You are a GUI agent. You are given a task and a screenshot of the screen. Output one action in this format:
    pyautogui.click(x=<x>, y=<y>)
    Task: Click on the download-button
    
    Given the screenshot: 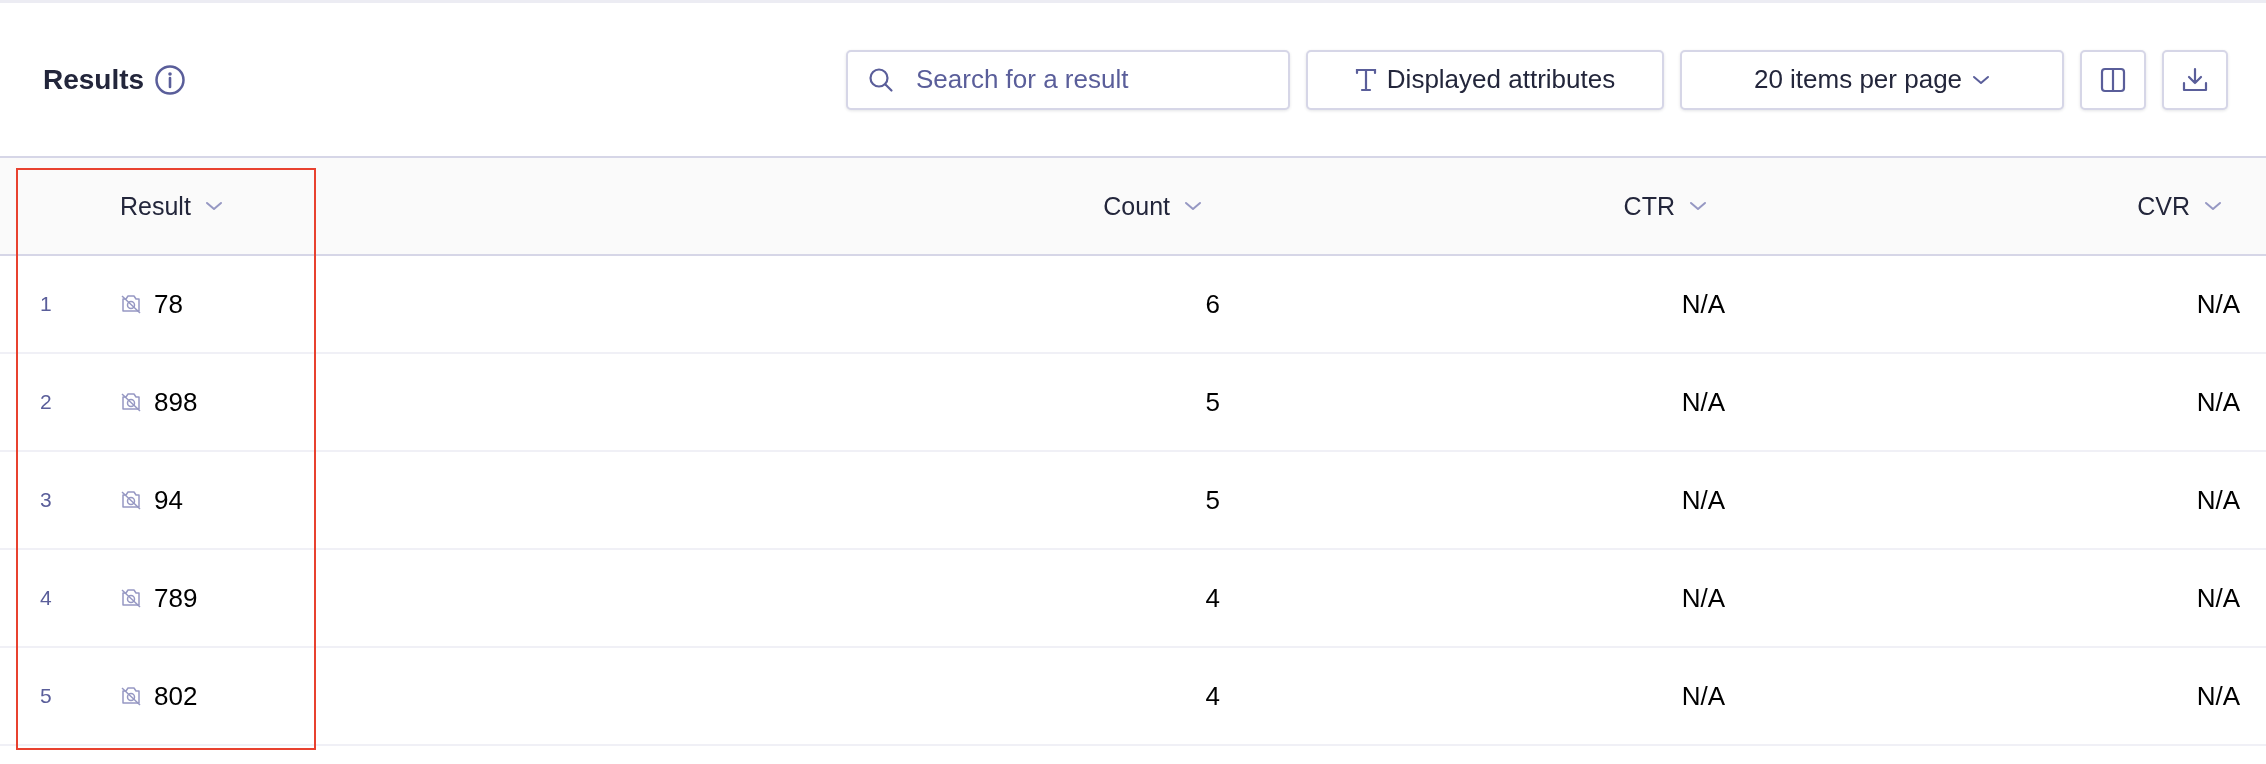 What is the action you would take?
    pyautogui.click(x=2195, y=79)
    